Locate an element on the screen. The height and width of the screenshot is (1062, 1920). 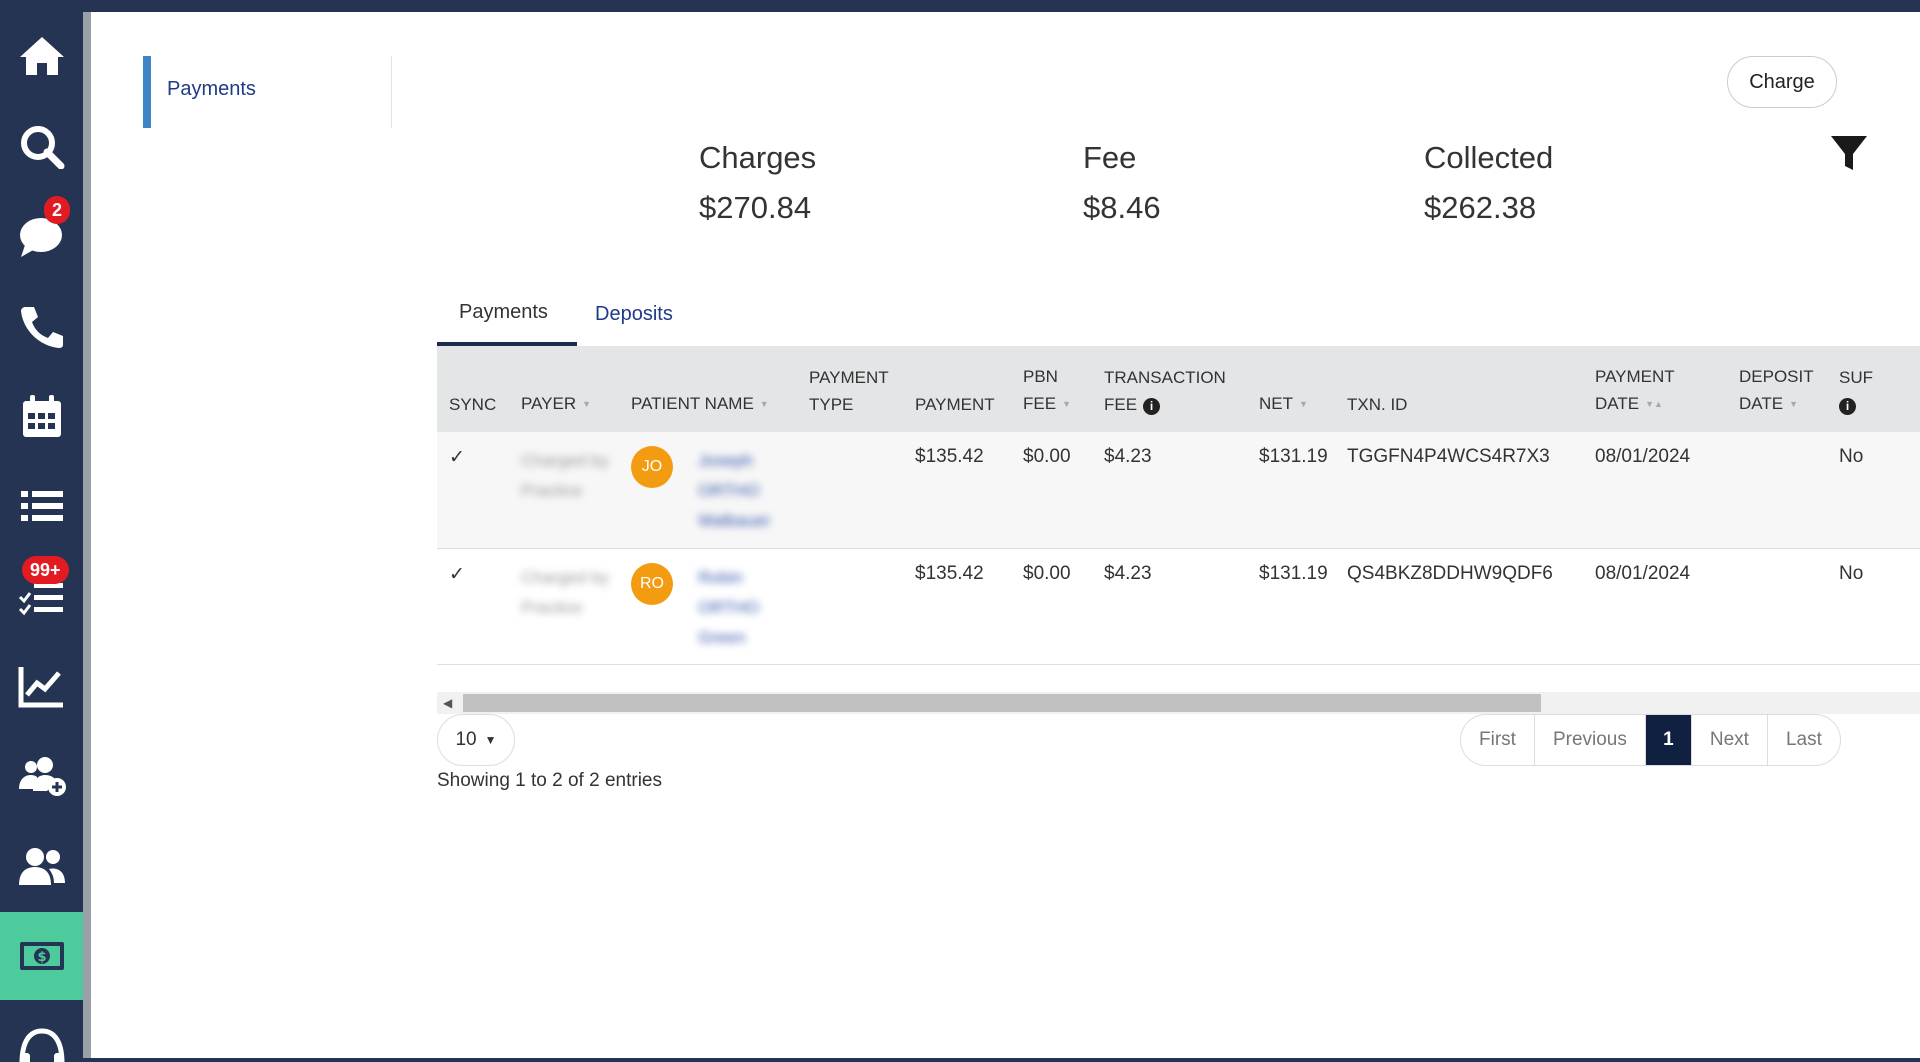
users-icon is located at coordinates (41, 866).